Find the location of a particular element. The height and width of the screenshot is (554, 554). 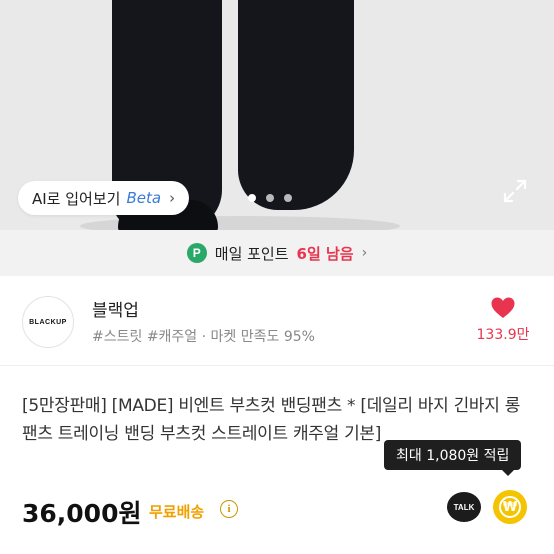

expand-icon is located at coordinates (515, 191).